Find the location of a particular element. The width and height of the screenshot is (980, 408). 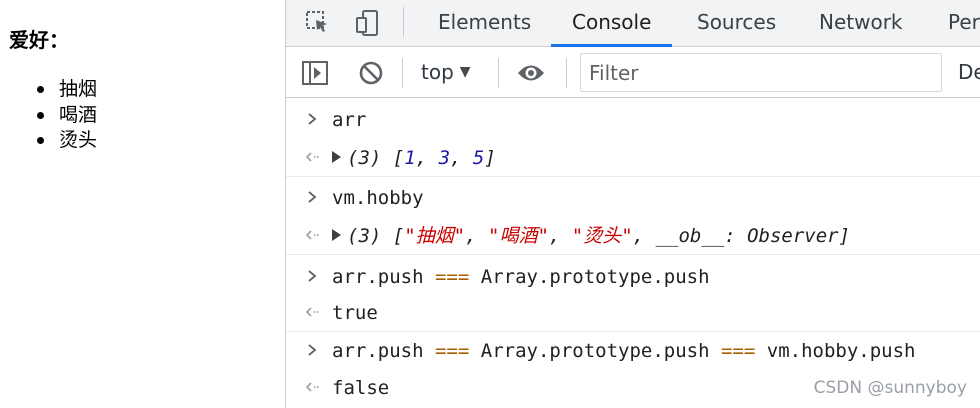

console-result-row: (3) ["抽烟", "喝酒", "烫头", __ob__: Observer] is located at coordinates (633, 236).